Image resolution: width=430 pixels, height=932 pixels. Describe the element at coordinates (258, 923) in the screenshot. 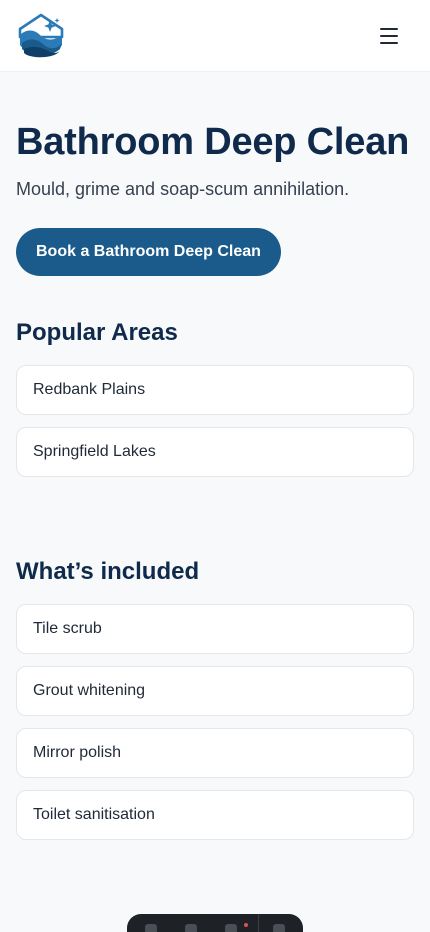

I see `device-divider` at that location.